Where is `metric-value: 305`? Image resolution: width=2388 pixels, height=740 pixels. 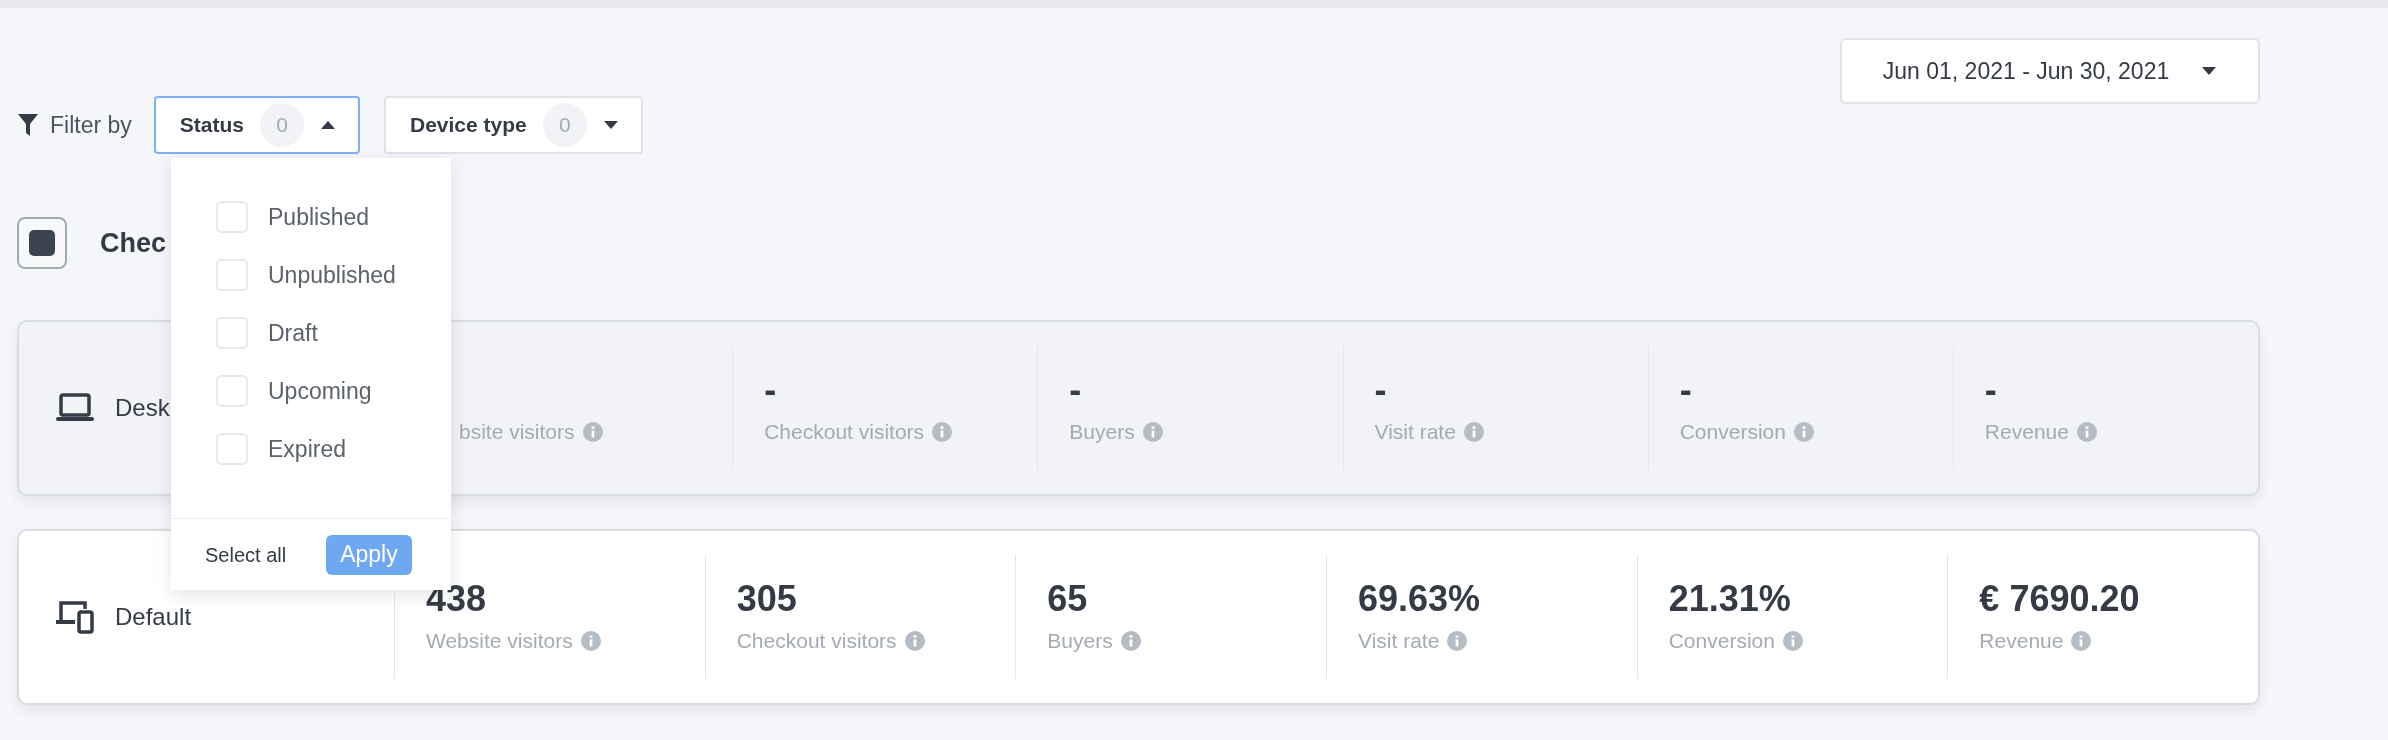
metric-value: 305 is located at coordinates (767, 599).